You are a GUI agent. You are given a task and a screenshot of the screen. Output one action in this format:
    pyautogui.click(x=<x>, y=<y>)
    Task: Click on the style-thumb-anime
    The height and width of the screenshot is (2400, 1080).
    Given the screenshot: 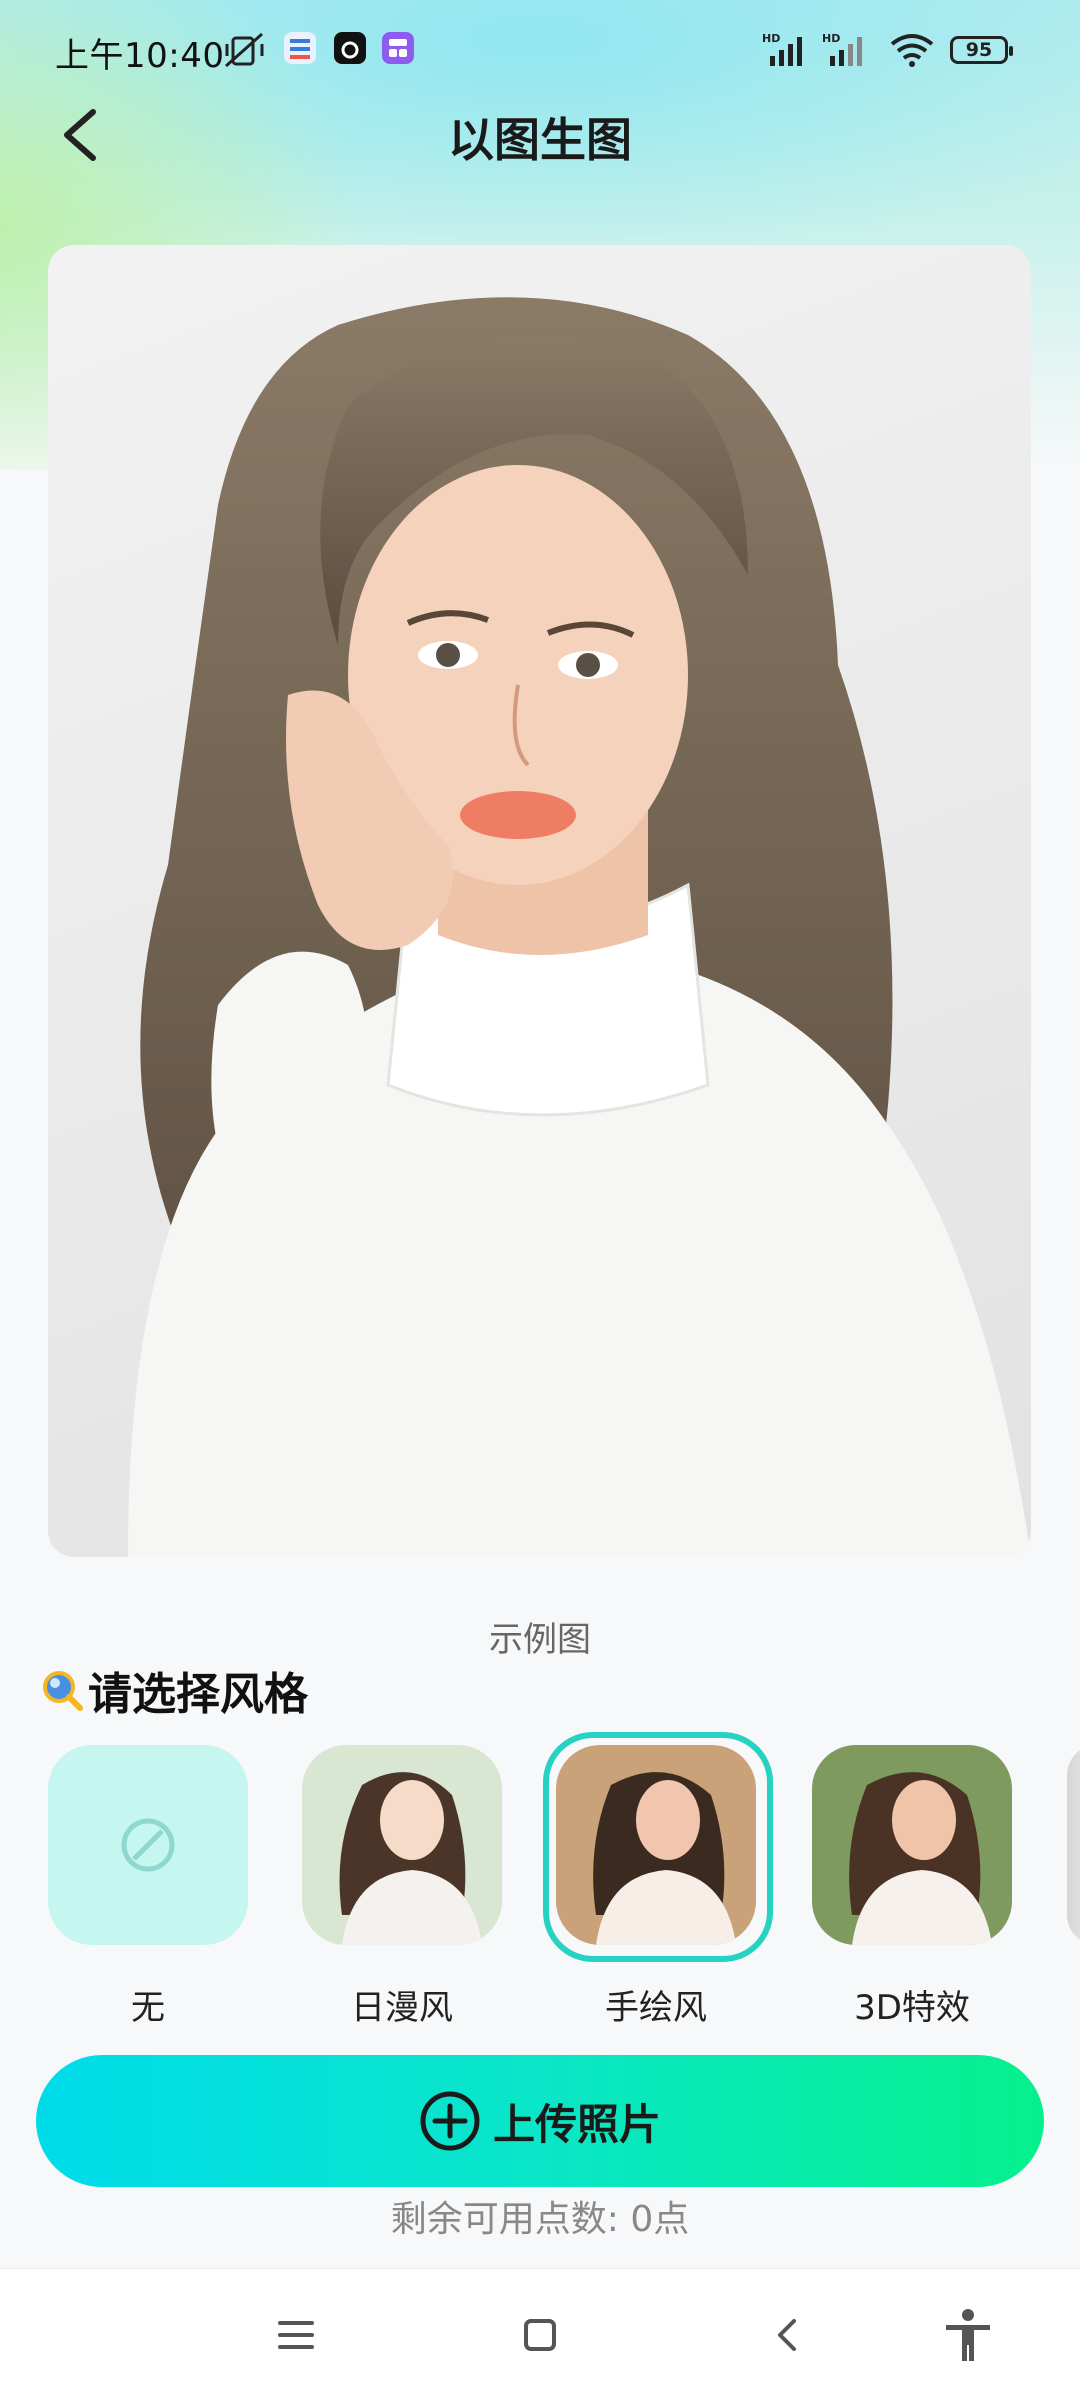 What is the action you would take?
    pyautogui.click(x=402, y=1845)
    